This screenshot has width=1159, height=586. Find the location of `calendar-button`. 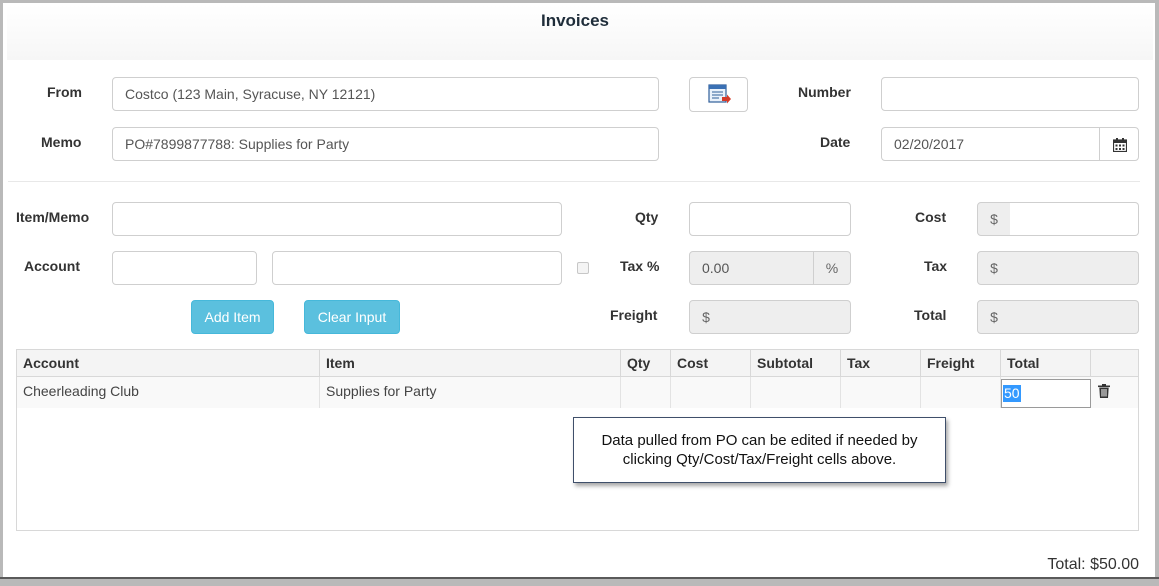

calendar-button is located at coordinates (1119, 144).